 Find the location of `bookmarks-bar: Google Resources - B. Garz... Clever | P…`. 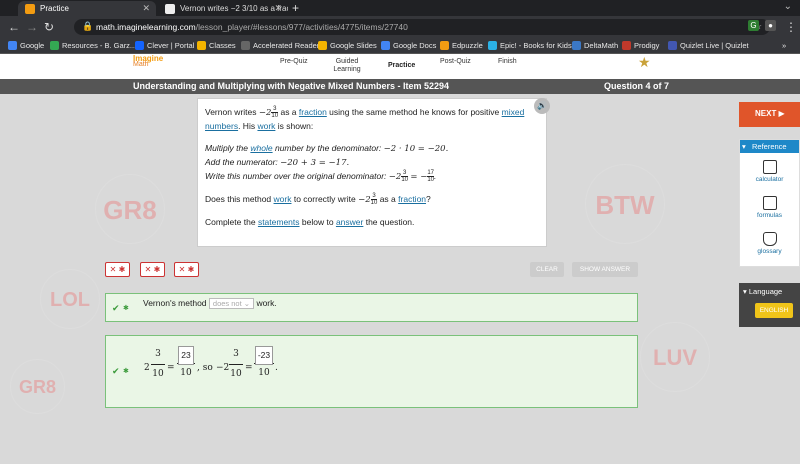

bookmarks-bar: Google Resources - B. Garz... Clever | P… is located at coordinates (400, 46).